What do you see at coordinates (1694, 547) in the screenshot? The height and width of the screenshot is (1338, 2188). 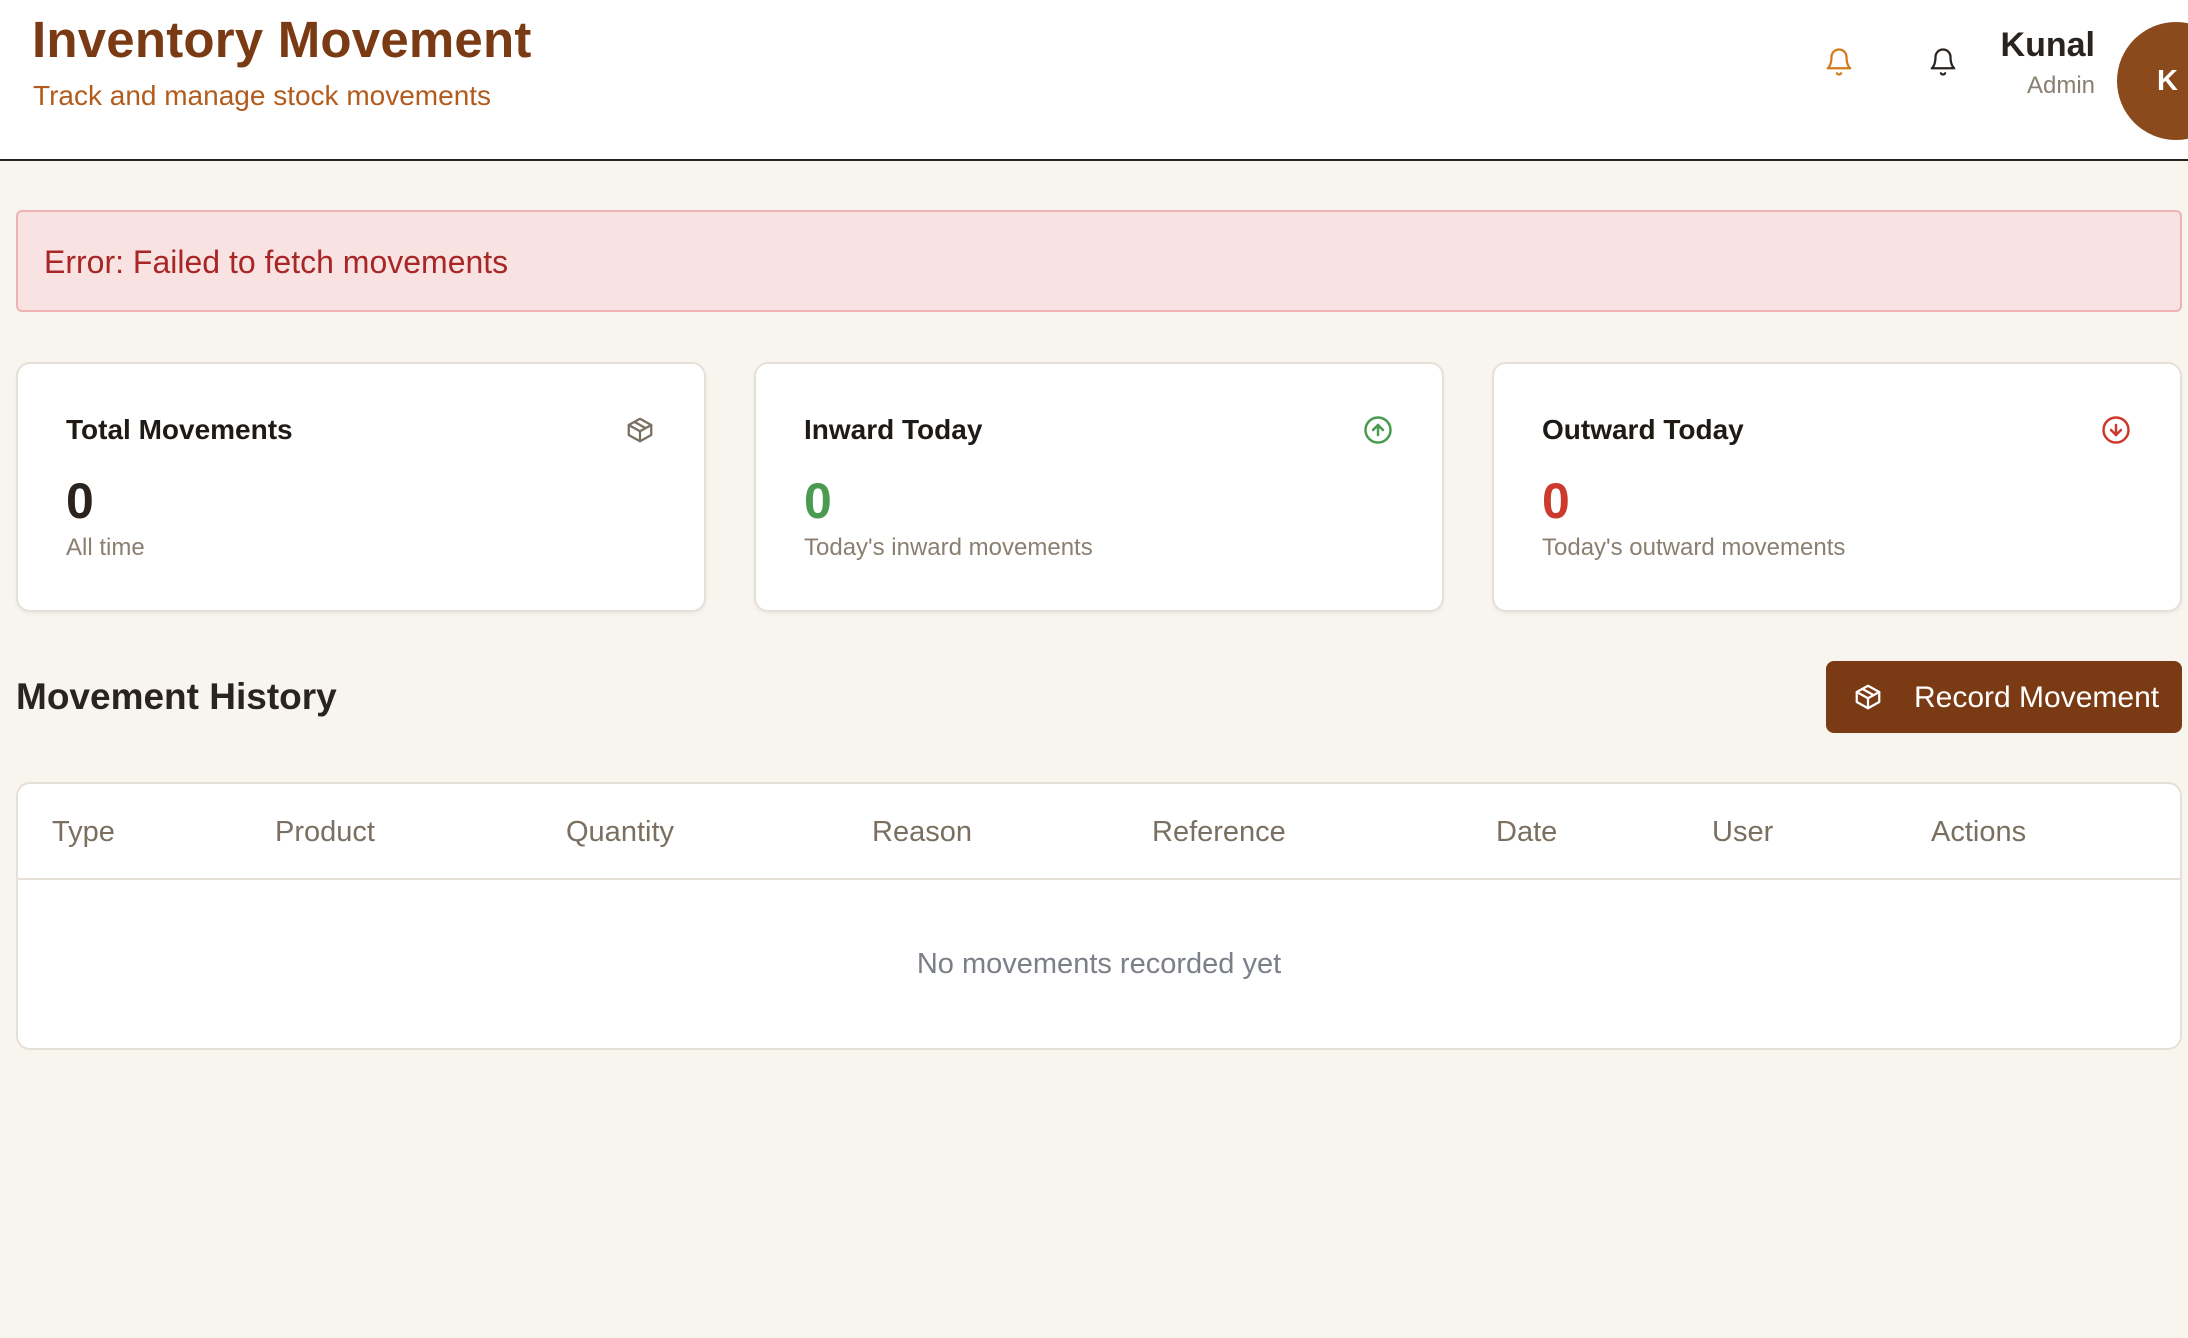 I see `stat-card-description: Today's outward movements` at bounding box center [1694, 547].